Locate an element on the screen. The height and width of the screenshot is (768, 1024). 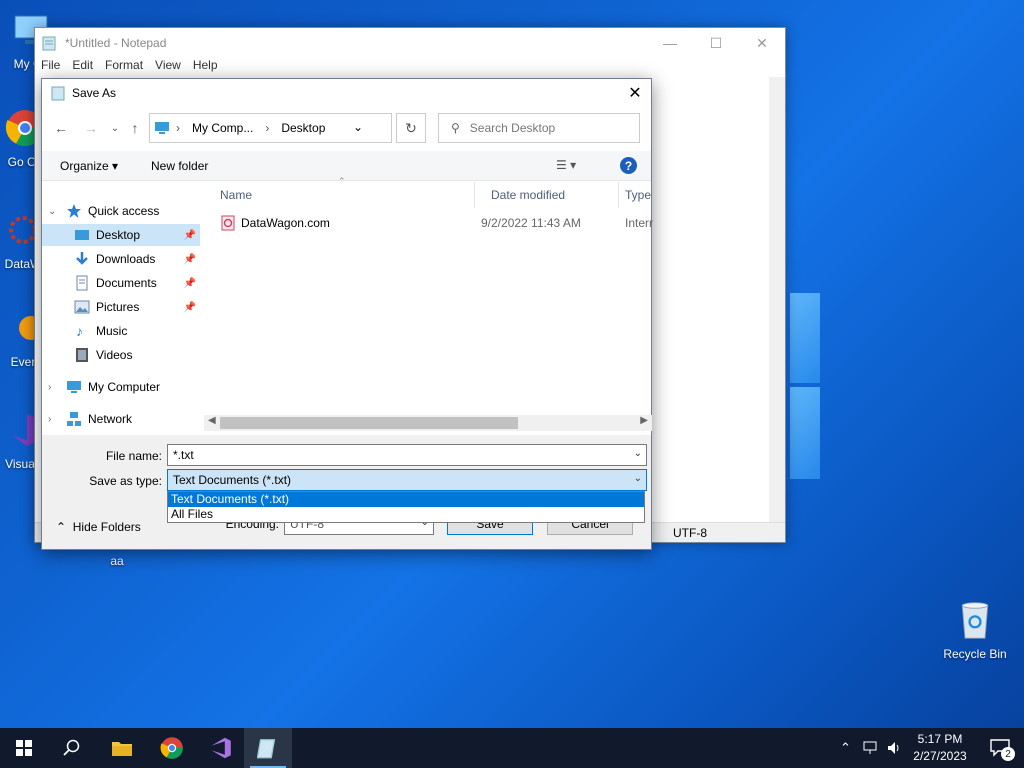
download-icon is located at coordinates (82, 258).